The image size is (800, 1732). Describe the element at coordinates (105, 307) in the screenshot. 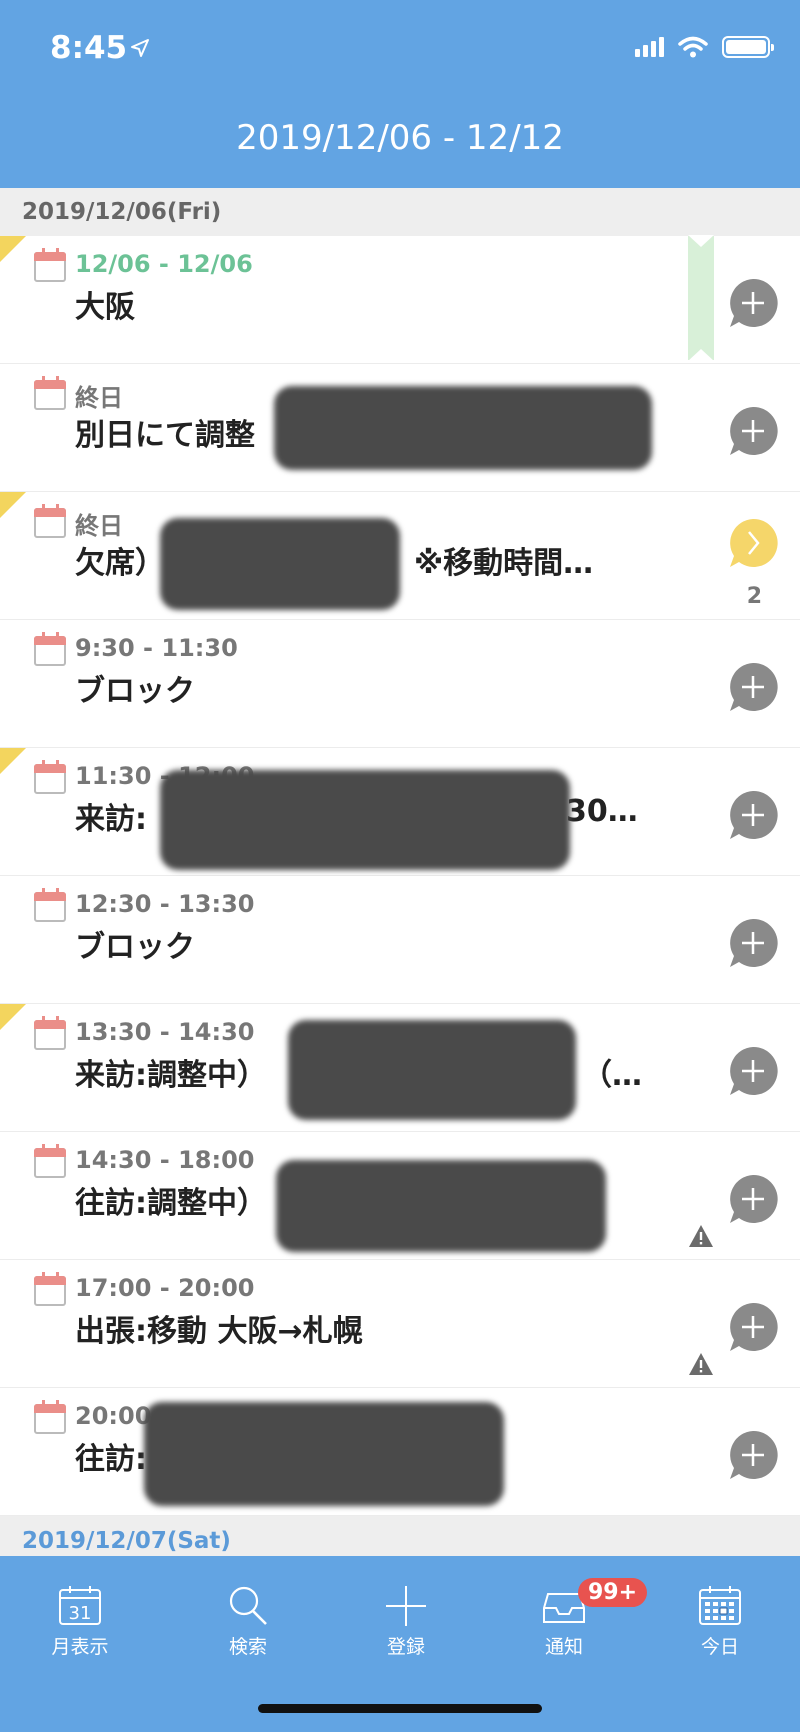

I see `event-title: 大阪` at that location.